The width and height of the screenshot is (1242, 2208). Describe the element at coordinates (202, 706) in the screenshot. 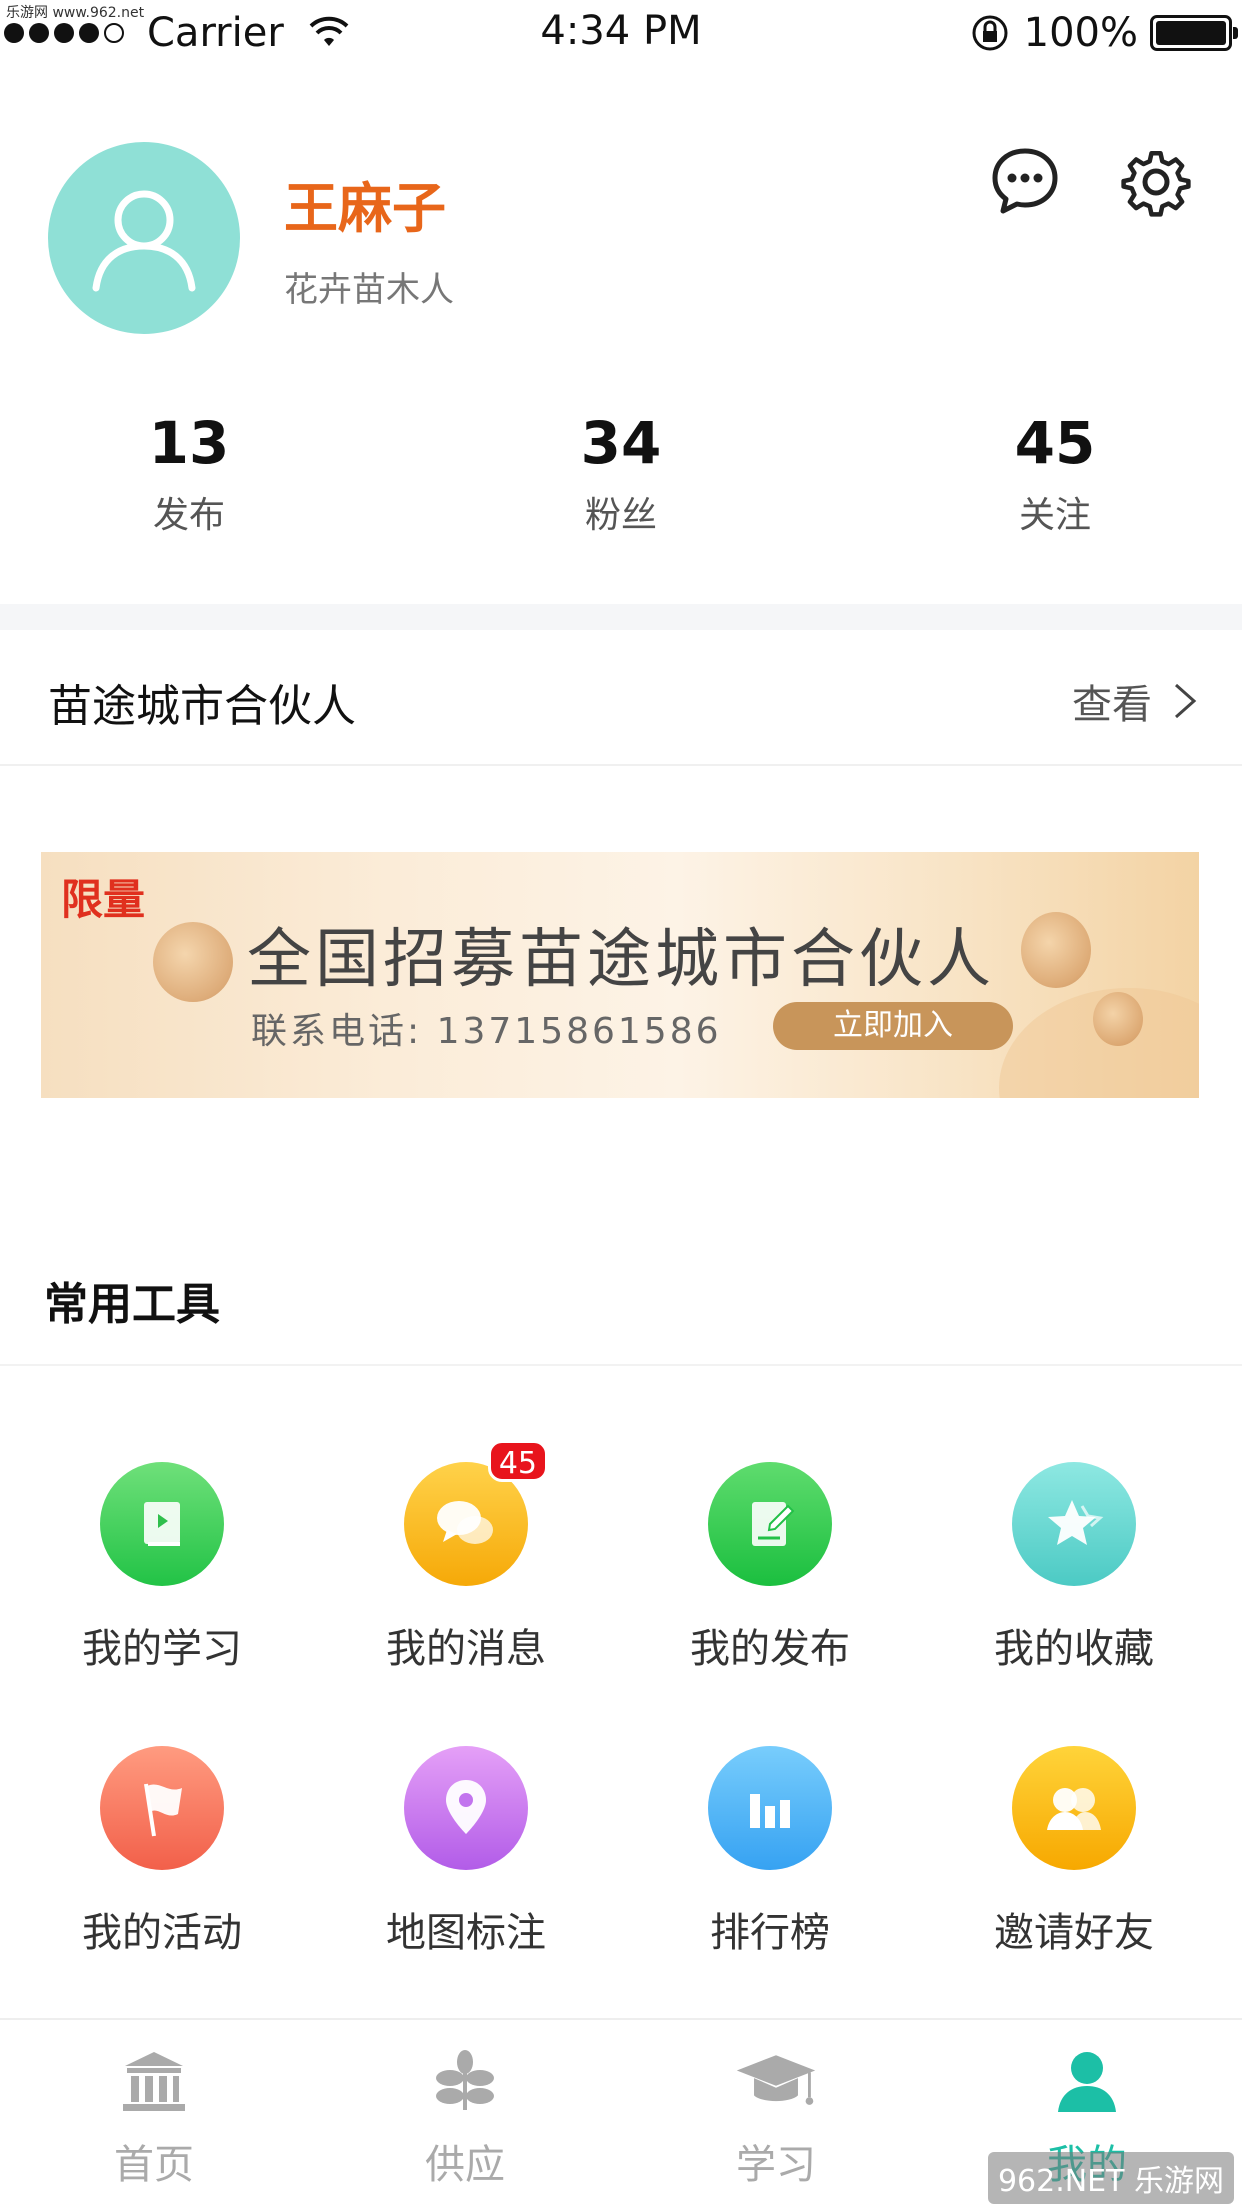

I see `section-title: 苗途城市合伙人` at that location.